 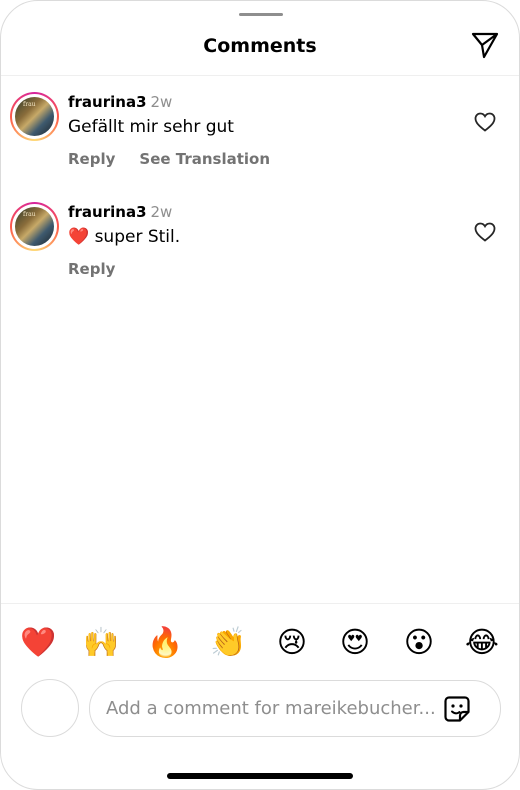 I want to click on comment-input-wrapper, so click(x=295, y=708).